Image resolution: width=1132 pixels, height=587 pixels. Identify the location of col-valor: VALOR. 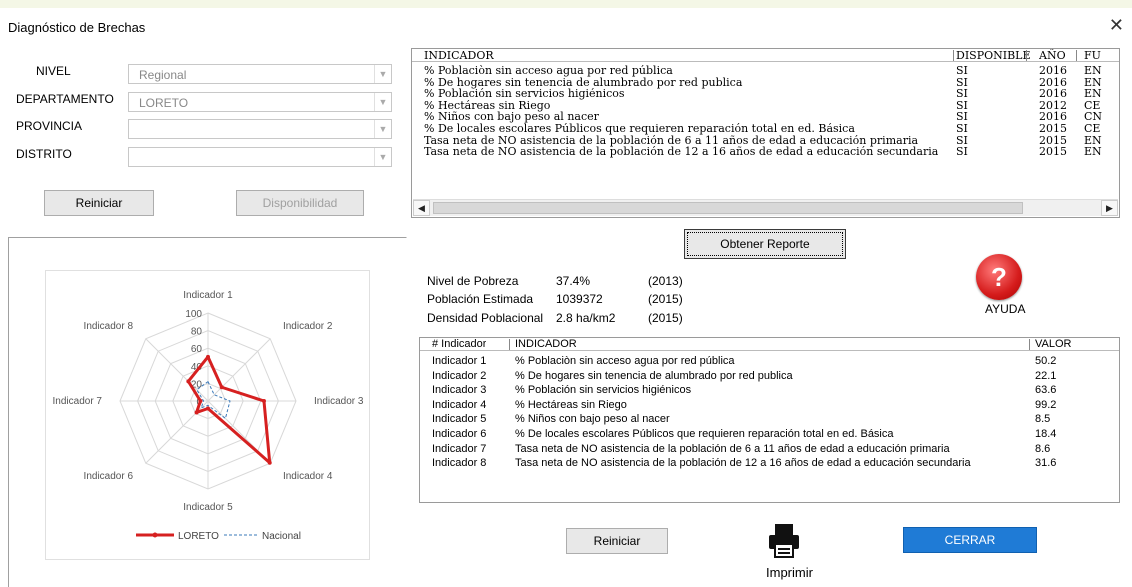
(1053, 344).